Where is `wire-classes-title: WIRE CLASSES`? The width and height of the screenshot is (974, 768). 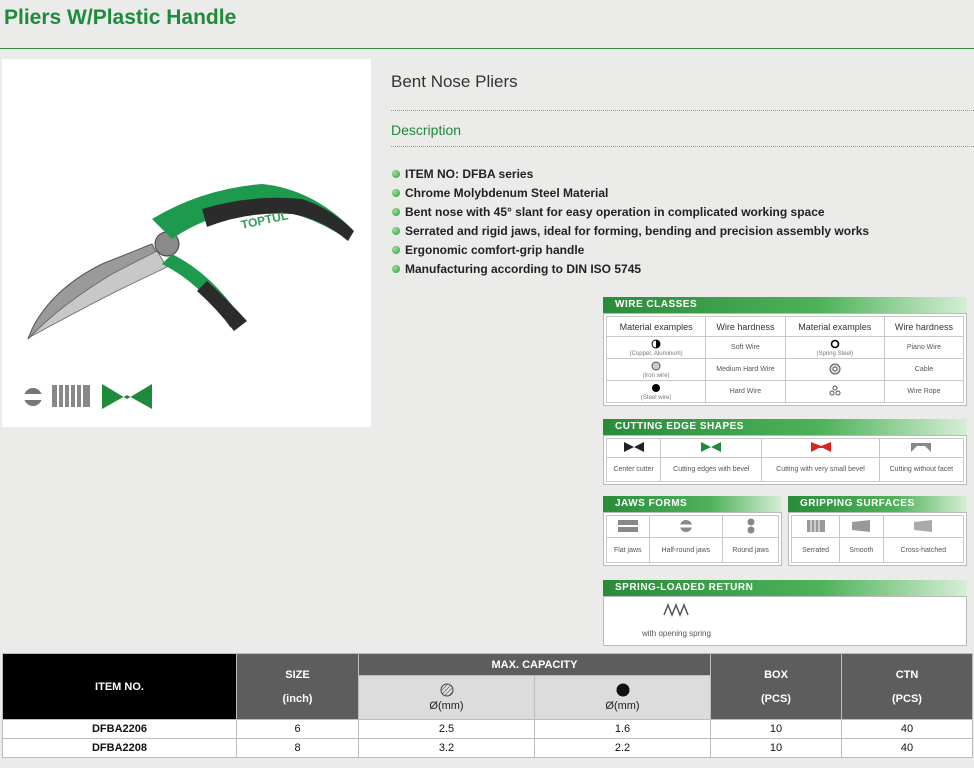
wire-classes-title: WIRE CLASSES is located at coordinates (785, 305).